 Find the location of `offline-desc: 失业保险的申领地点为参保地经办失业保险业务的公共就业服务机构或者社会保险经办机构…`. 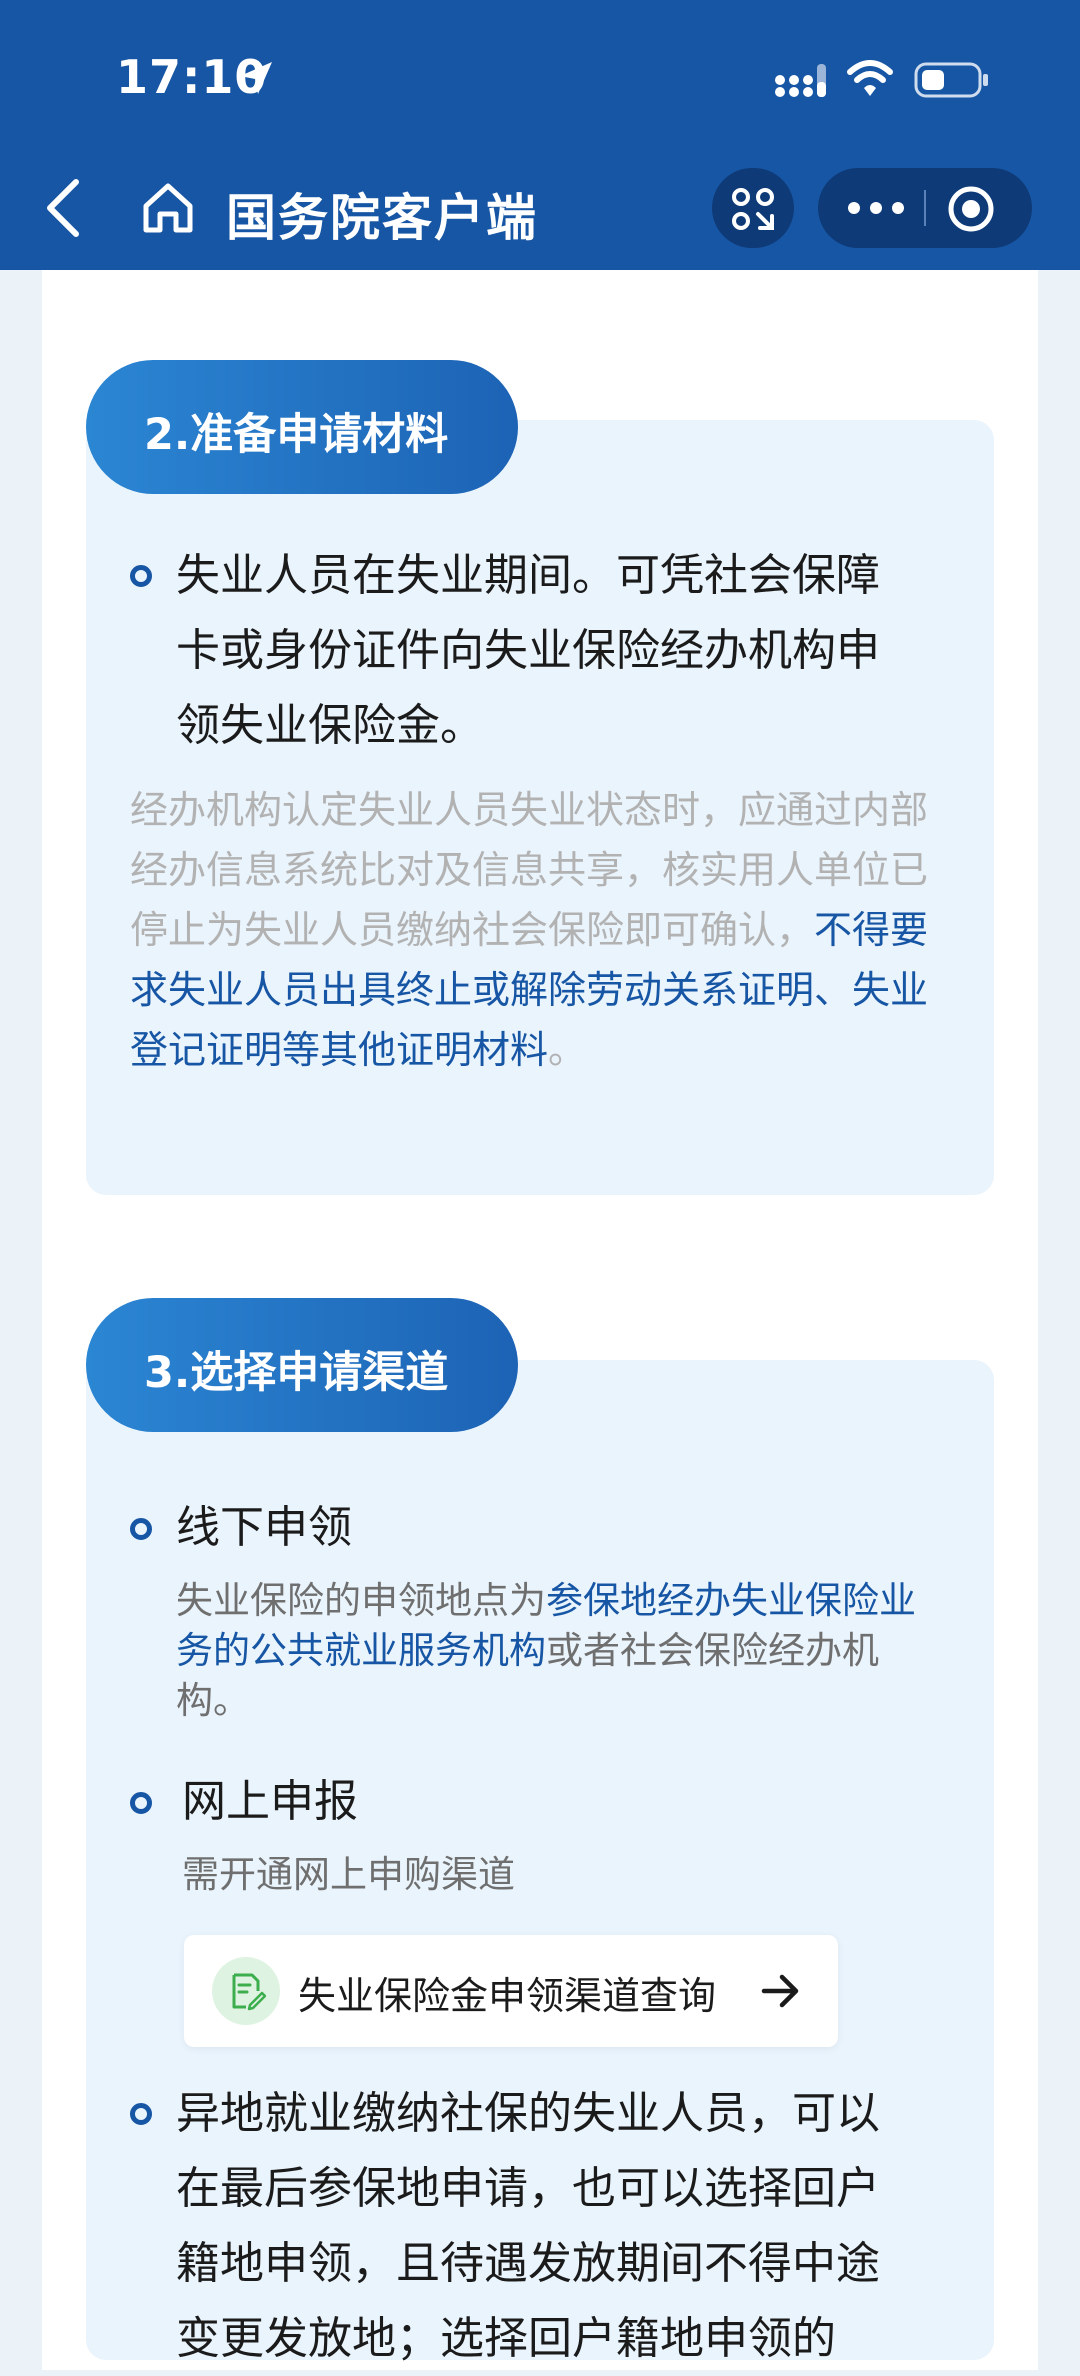

offline-desc: 失业保险的申领地点为参保地经办失业保险业务的公共就业服务机构或者社会保险经办机构… is located at coordinates (556, 1651).